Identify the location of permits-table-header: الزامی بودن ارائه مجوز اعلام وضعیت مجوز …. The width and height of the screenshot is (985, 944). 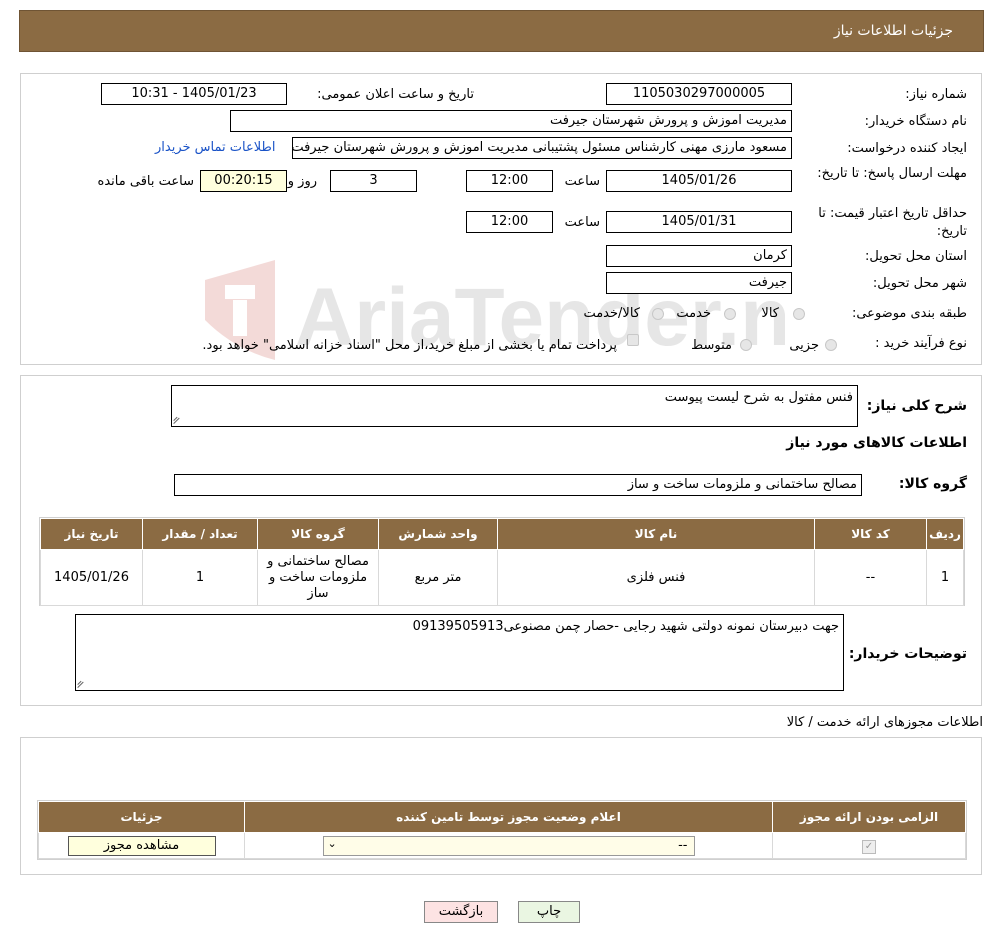
(502, 817).